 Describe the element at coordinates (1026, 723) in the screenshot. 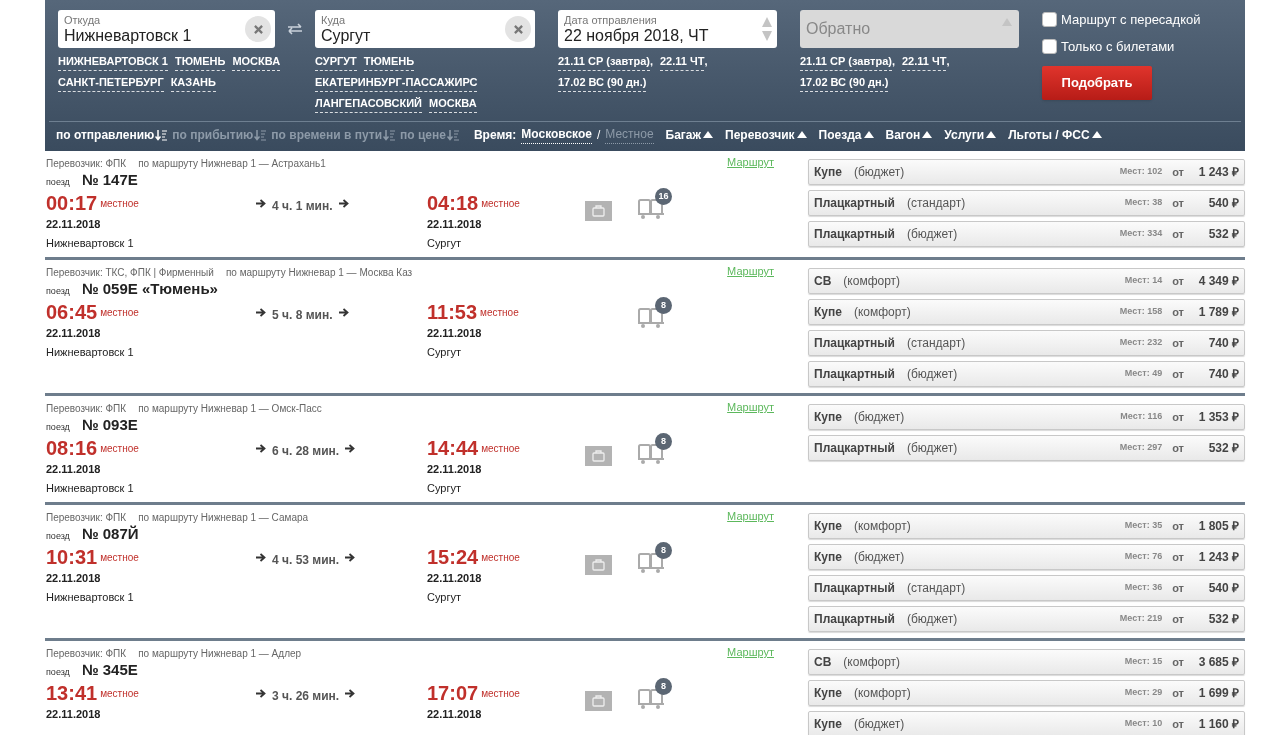

I see `tariff-card: Купе (бюджет) Мест: 10 от 1 160 ₽` at that location.